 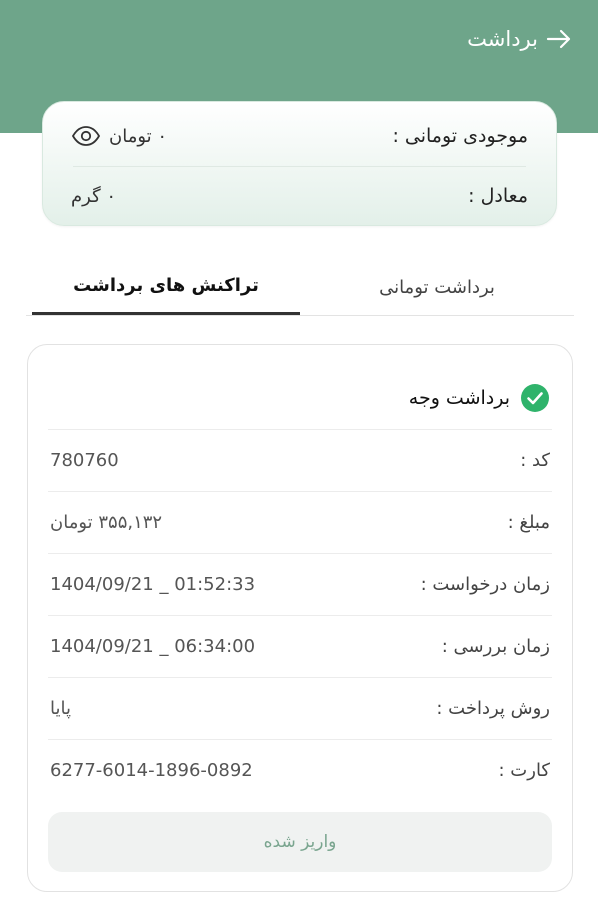 I want to click on equivalent-label: معادل :, so click(x=498, y=196).